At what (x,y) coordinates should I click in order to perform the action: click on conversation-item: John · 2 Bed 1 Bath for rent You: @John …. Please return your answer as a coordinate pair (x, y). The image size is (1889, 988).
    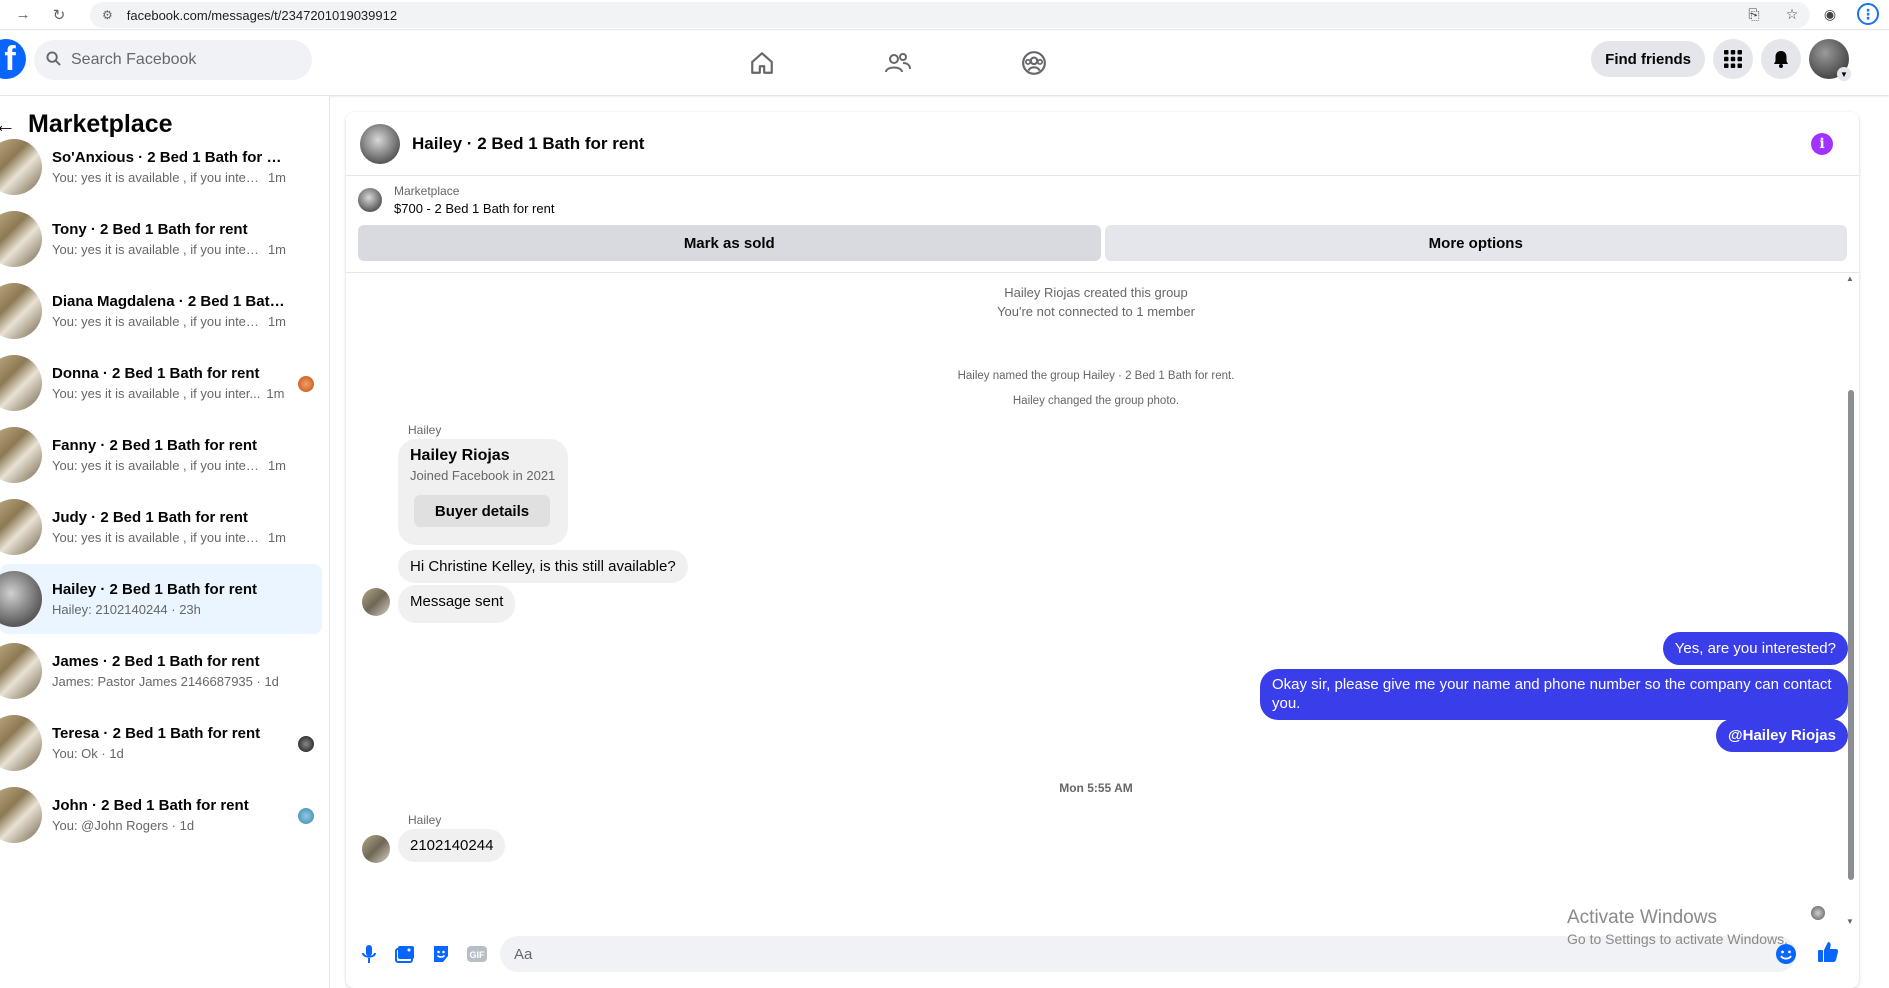
    Looking at the image, I should click on (161, 815).